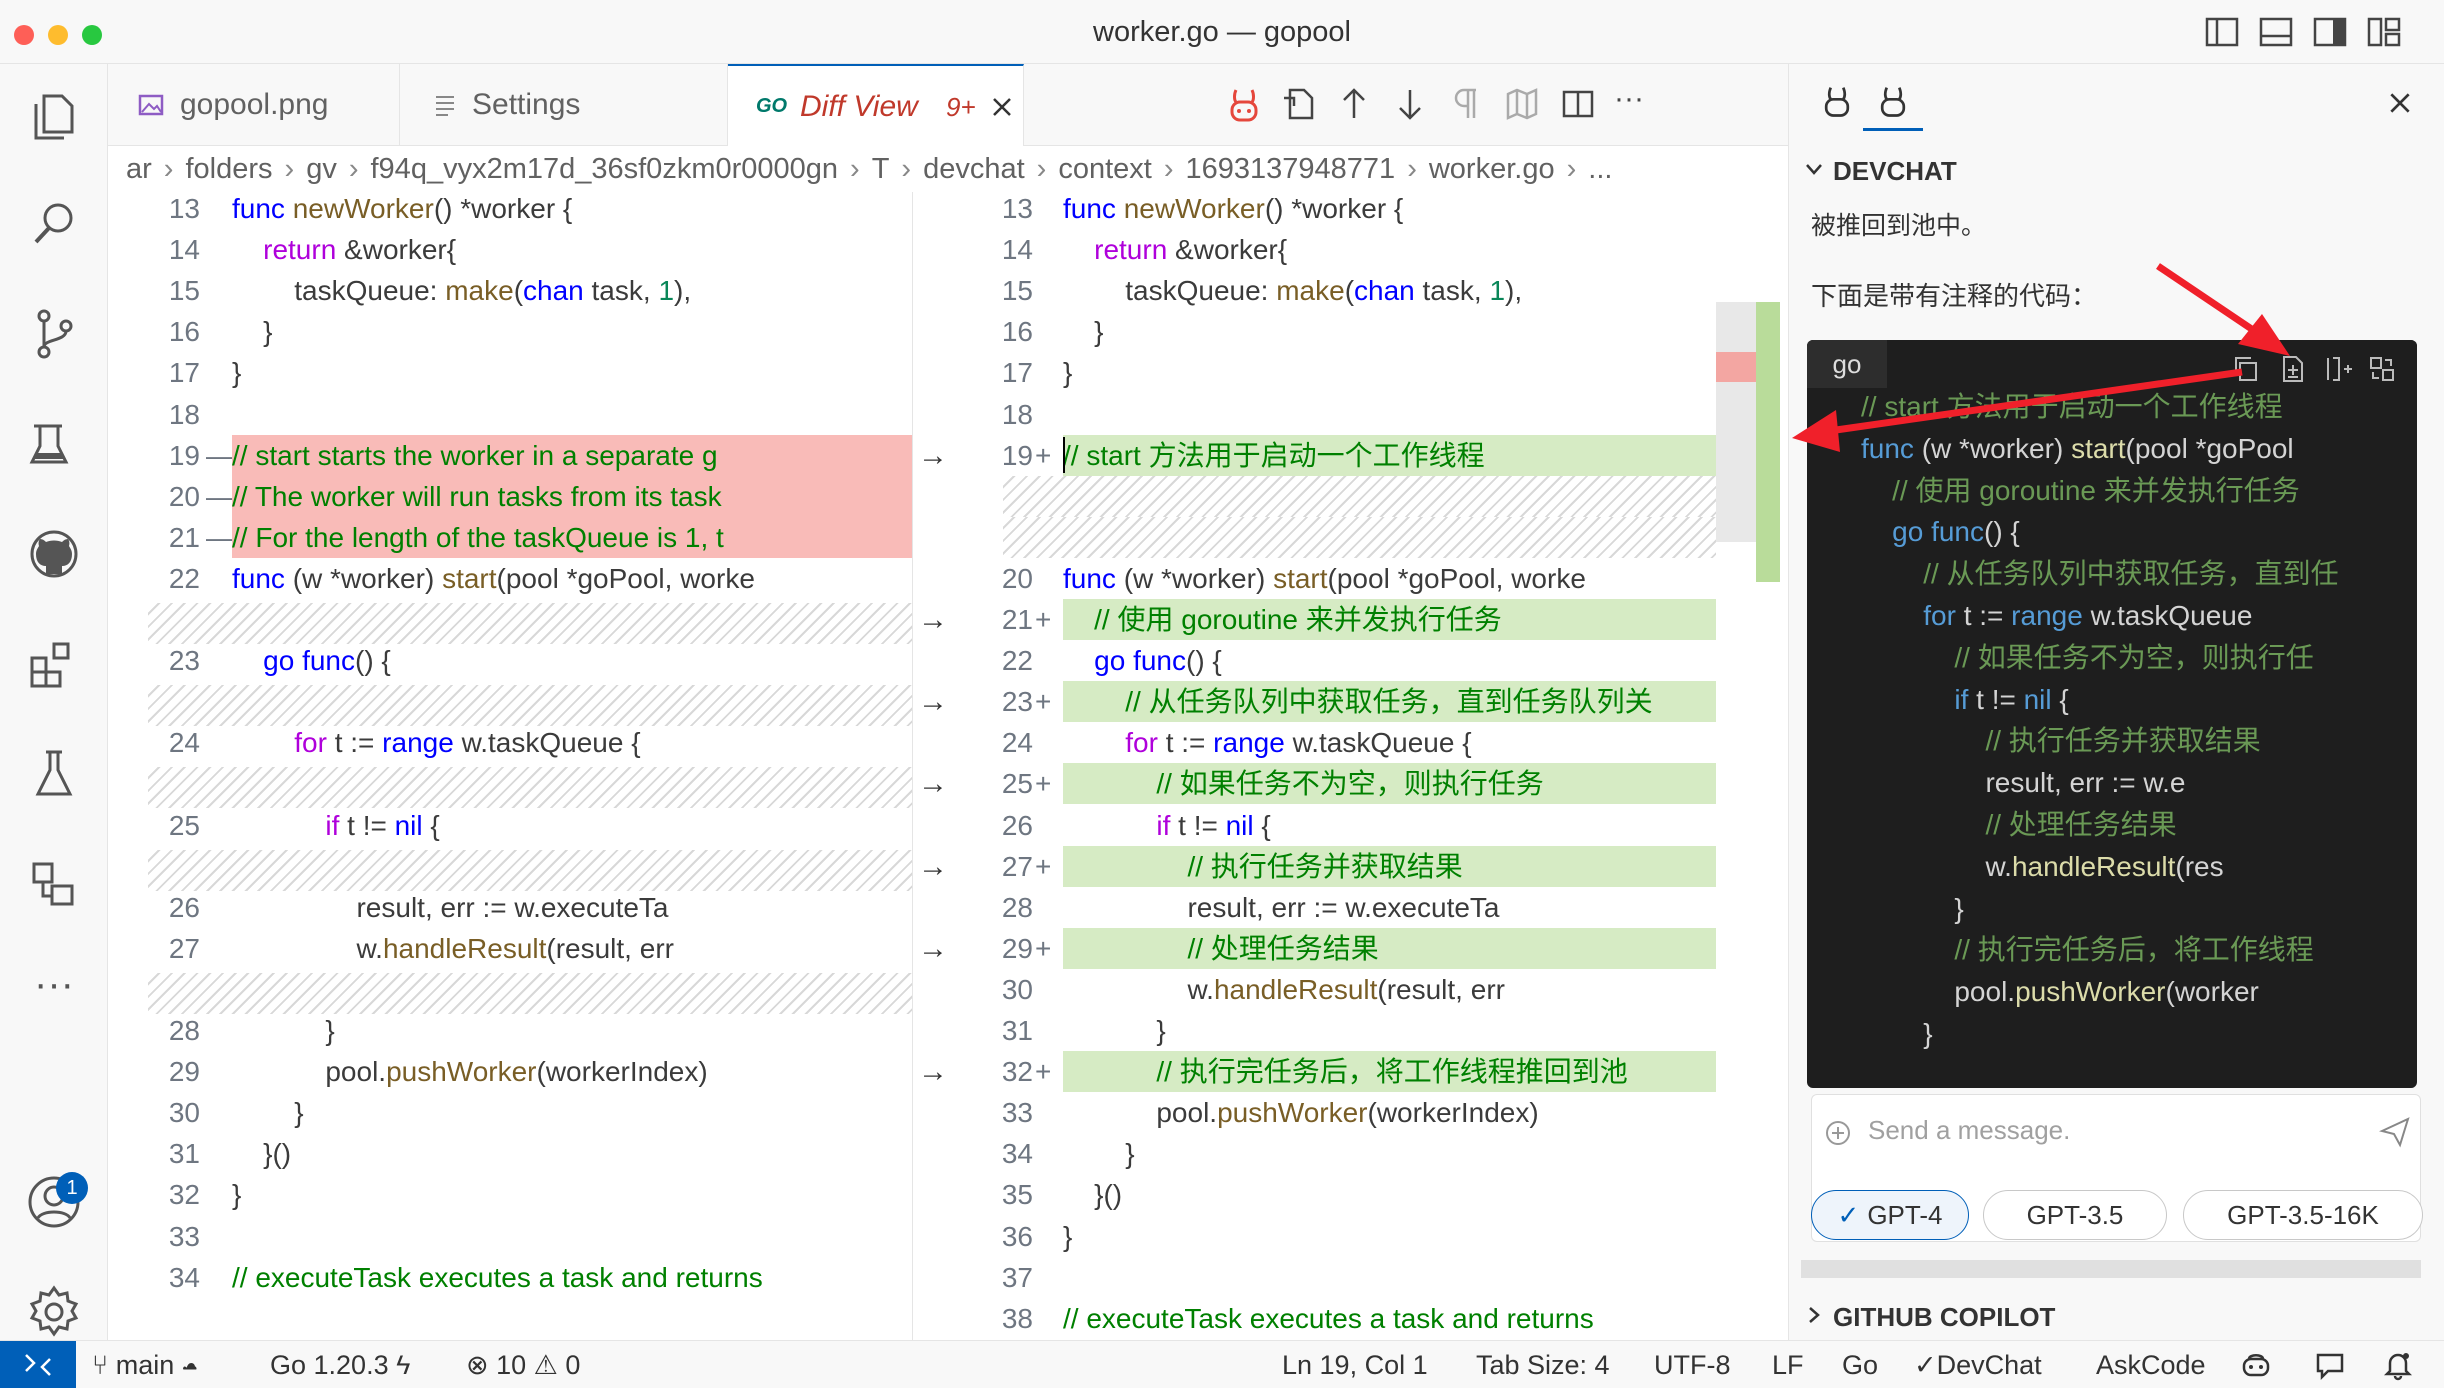 This screenshot has height=1388, width=2444. I want to click on testing-flask-icon, so click(54, 444).